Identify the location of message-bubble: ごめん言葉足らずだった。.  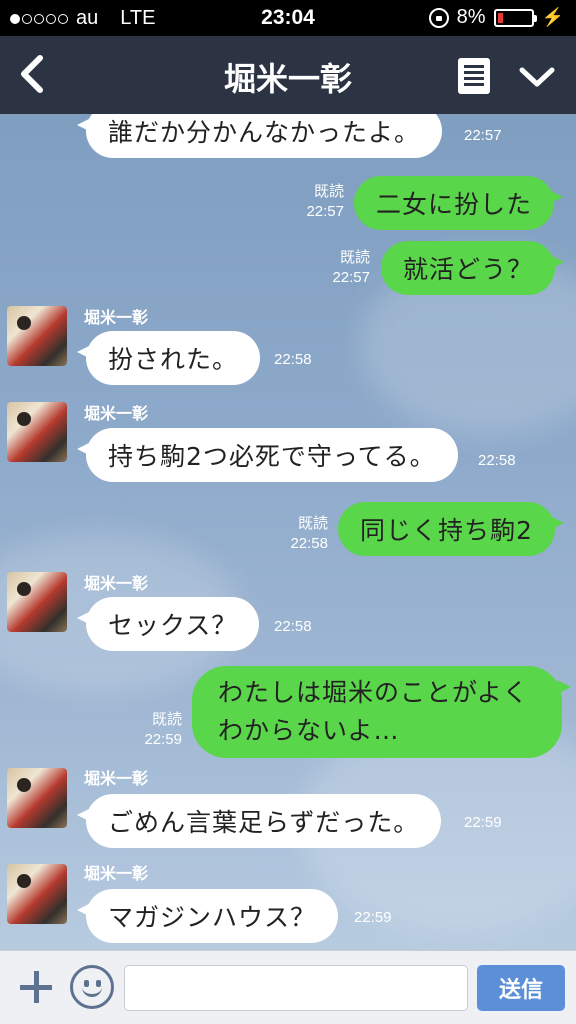
(259, 821).